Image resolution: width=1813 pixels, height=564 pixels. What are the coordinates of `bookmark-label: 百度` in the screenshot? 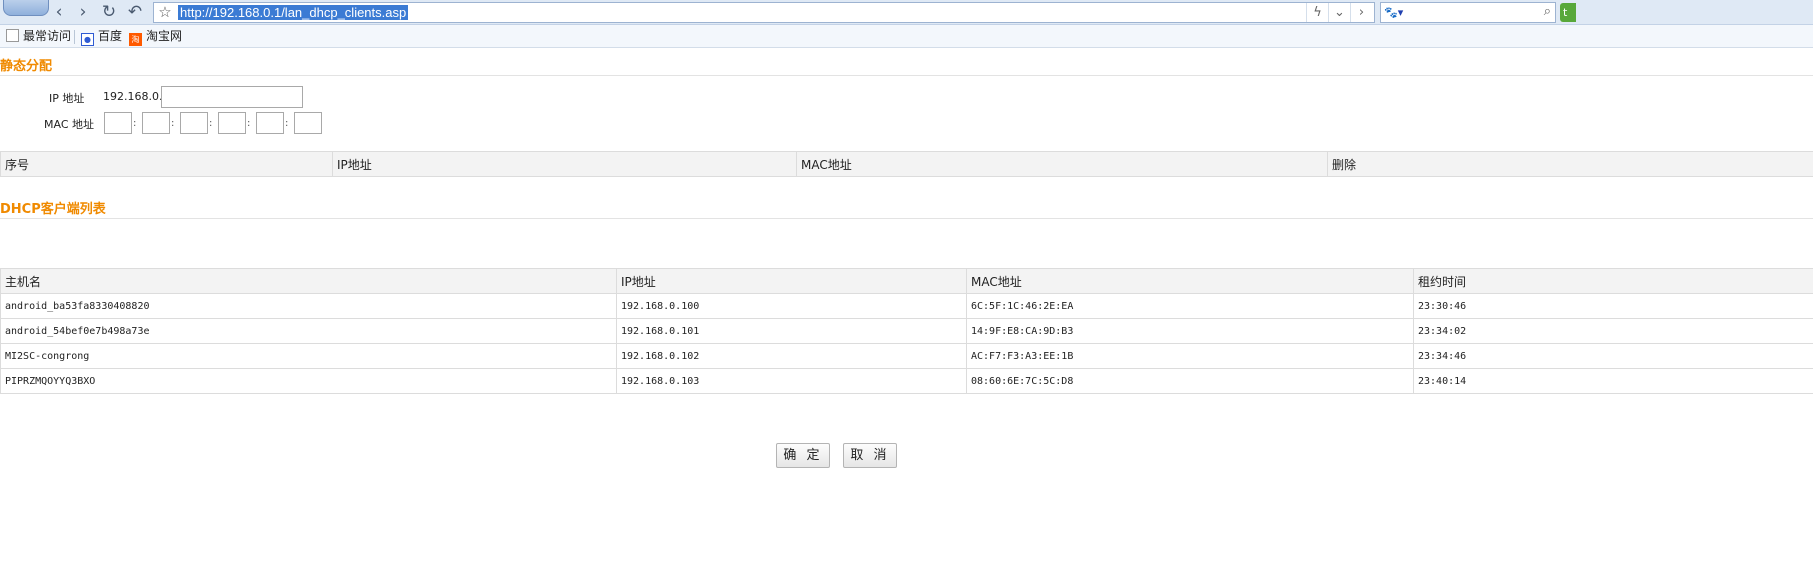 It's located at (110, 36).